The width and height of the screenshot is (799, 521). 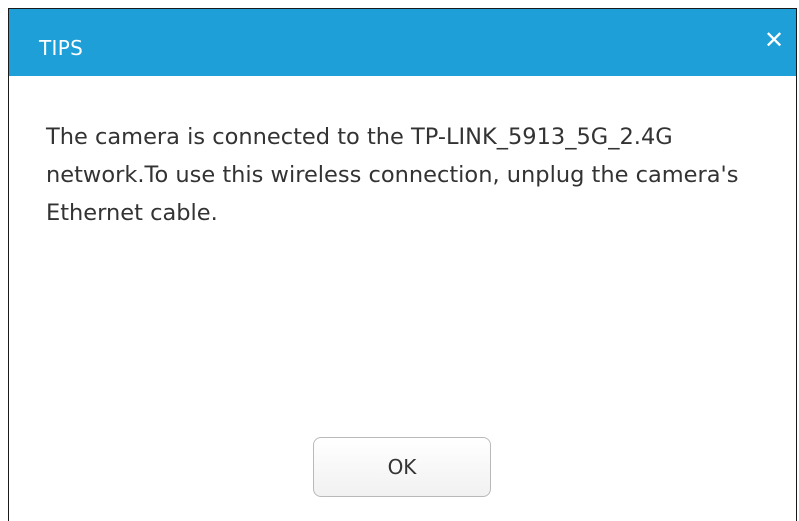 What do you see at coordinates (402, 42) in the screenshot?
I see `dialog-titlebar: TIPS ✕` at bounding box center [402, 42].